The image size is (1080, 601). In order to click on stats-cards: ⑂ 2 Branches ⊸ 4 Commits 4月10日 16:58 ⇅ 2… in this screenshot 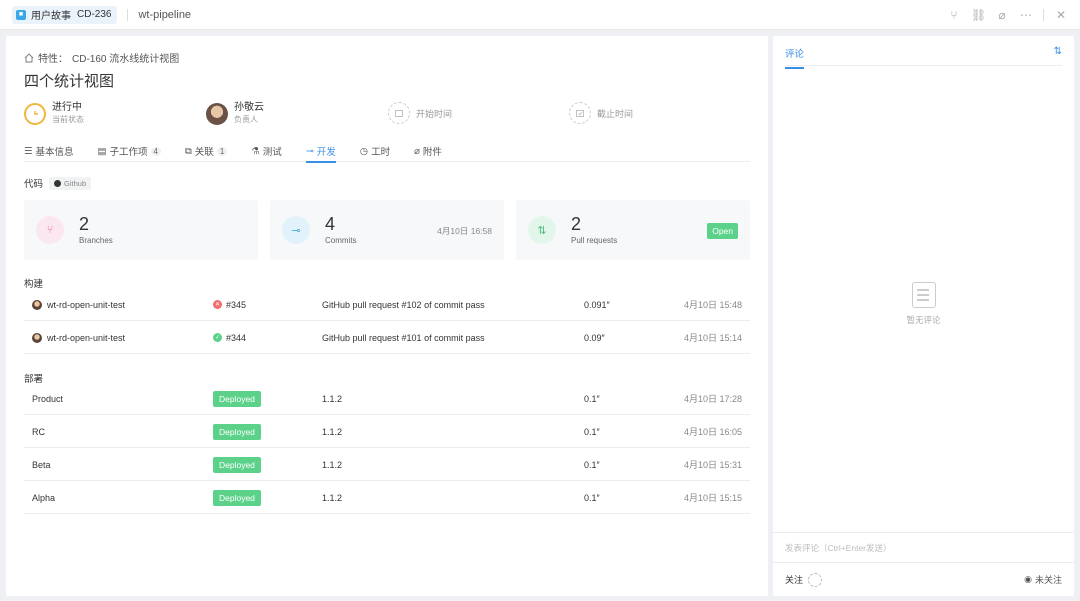, I will do `click(387, 230)`.